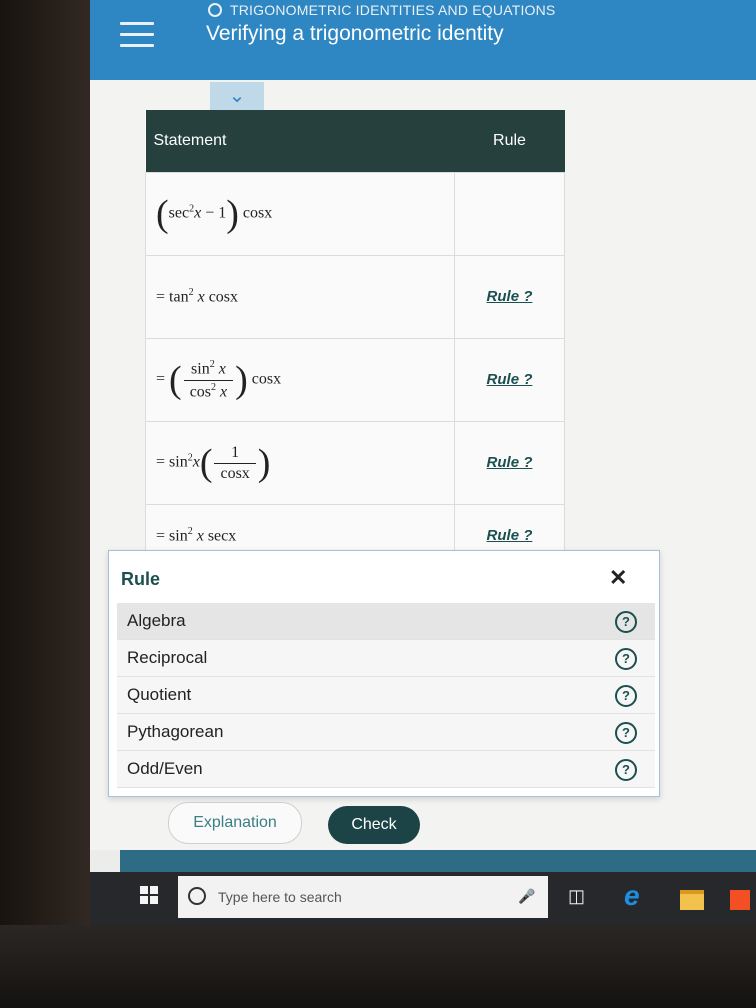 The height and width of the screenshot is (1008, 756). Describe the element at coordinates (618, 578) in the screenshot. I see `close-icon: ✕` at that location.